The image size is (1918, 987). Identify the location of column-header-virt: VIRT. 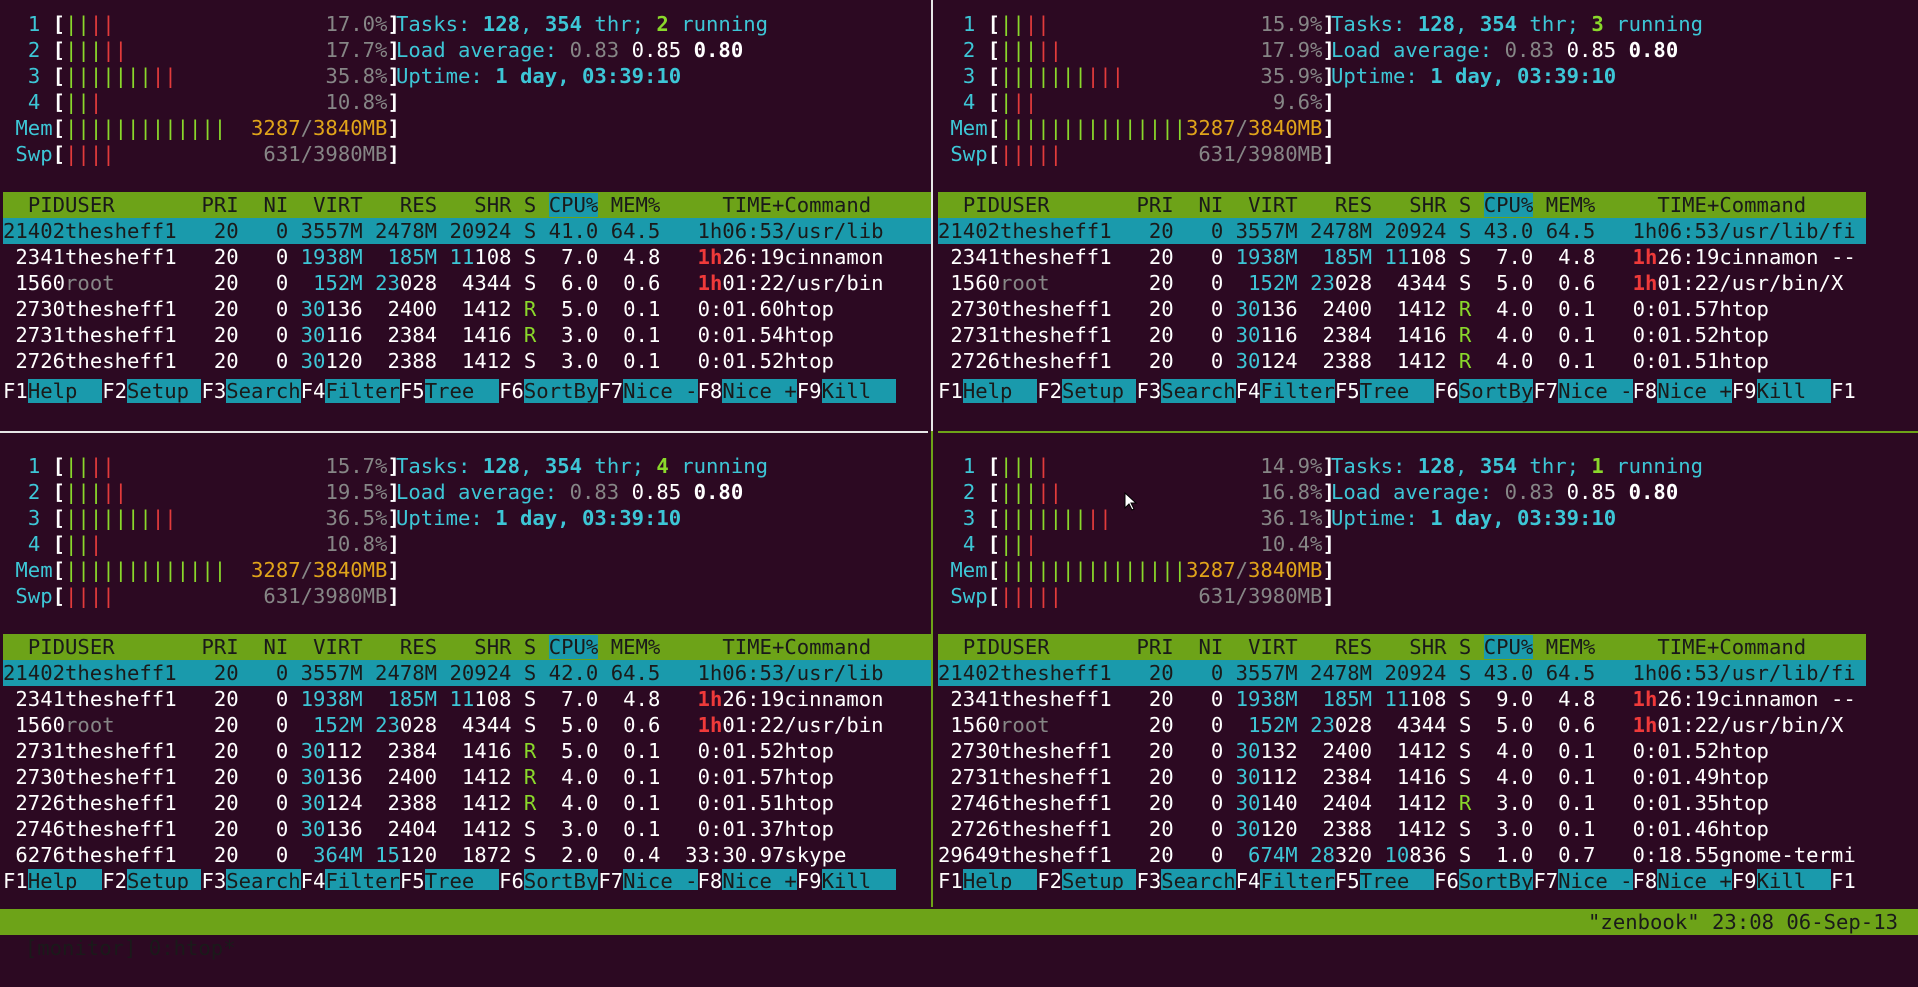
(338, 647).